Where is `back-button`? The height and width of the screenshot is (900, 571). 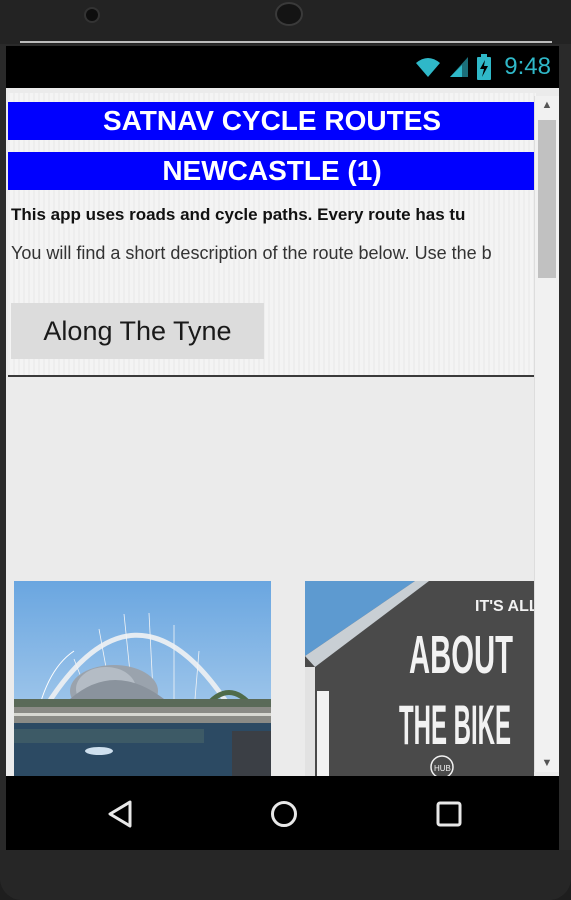 back-button is located at coordinates (120, 814).